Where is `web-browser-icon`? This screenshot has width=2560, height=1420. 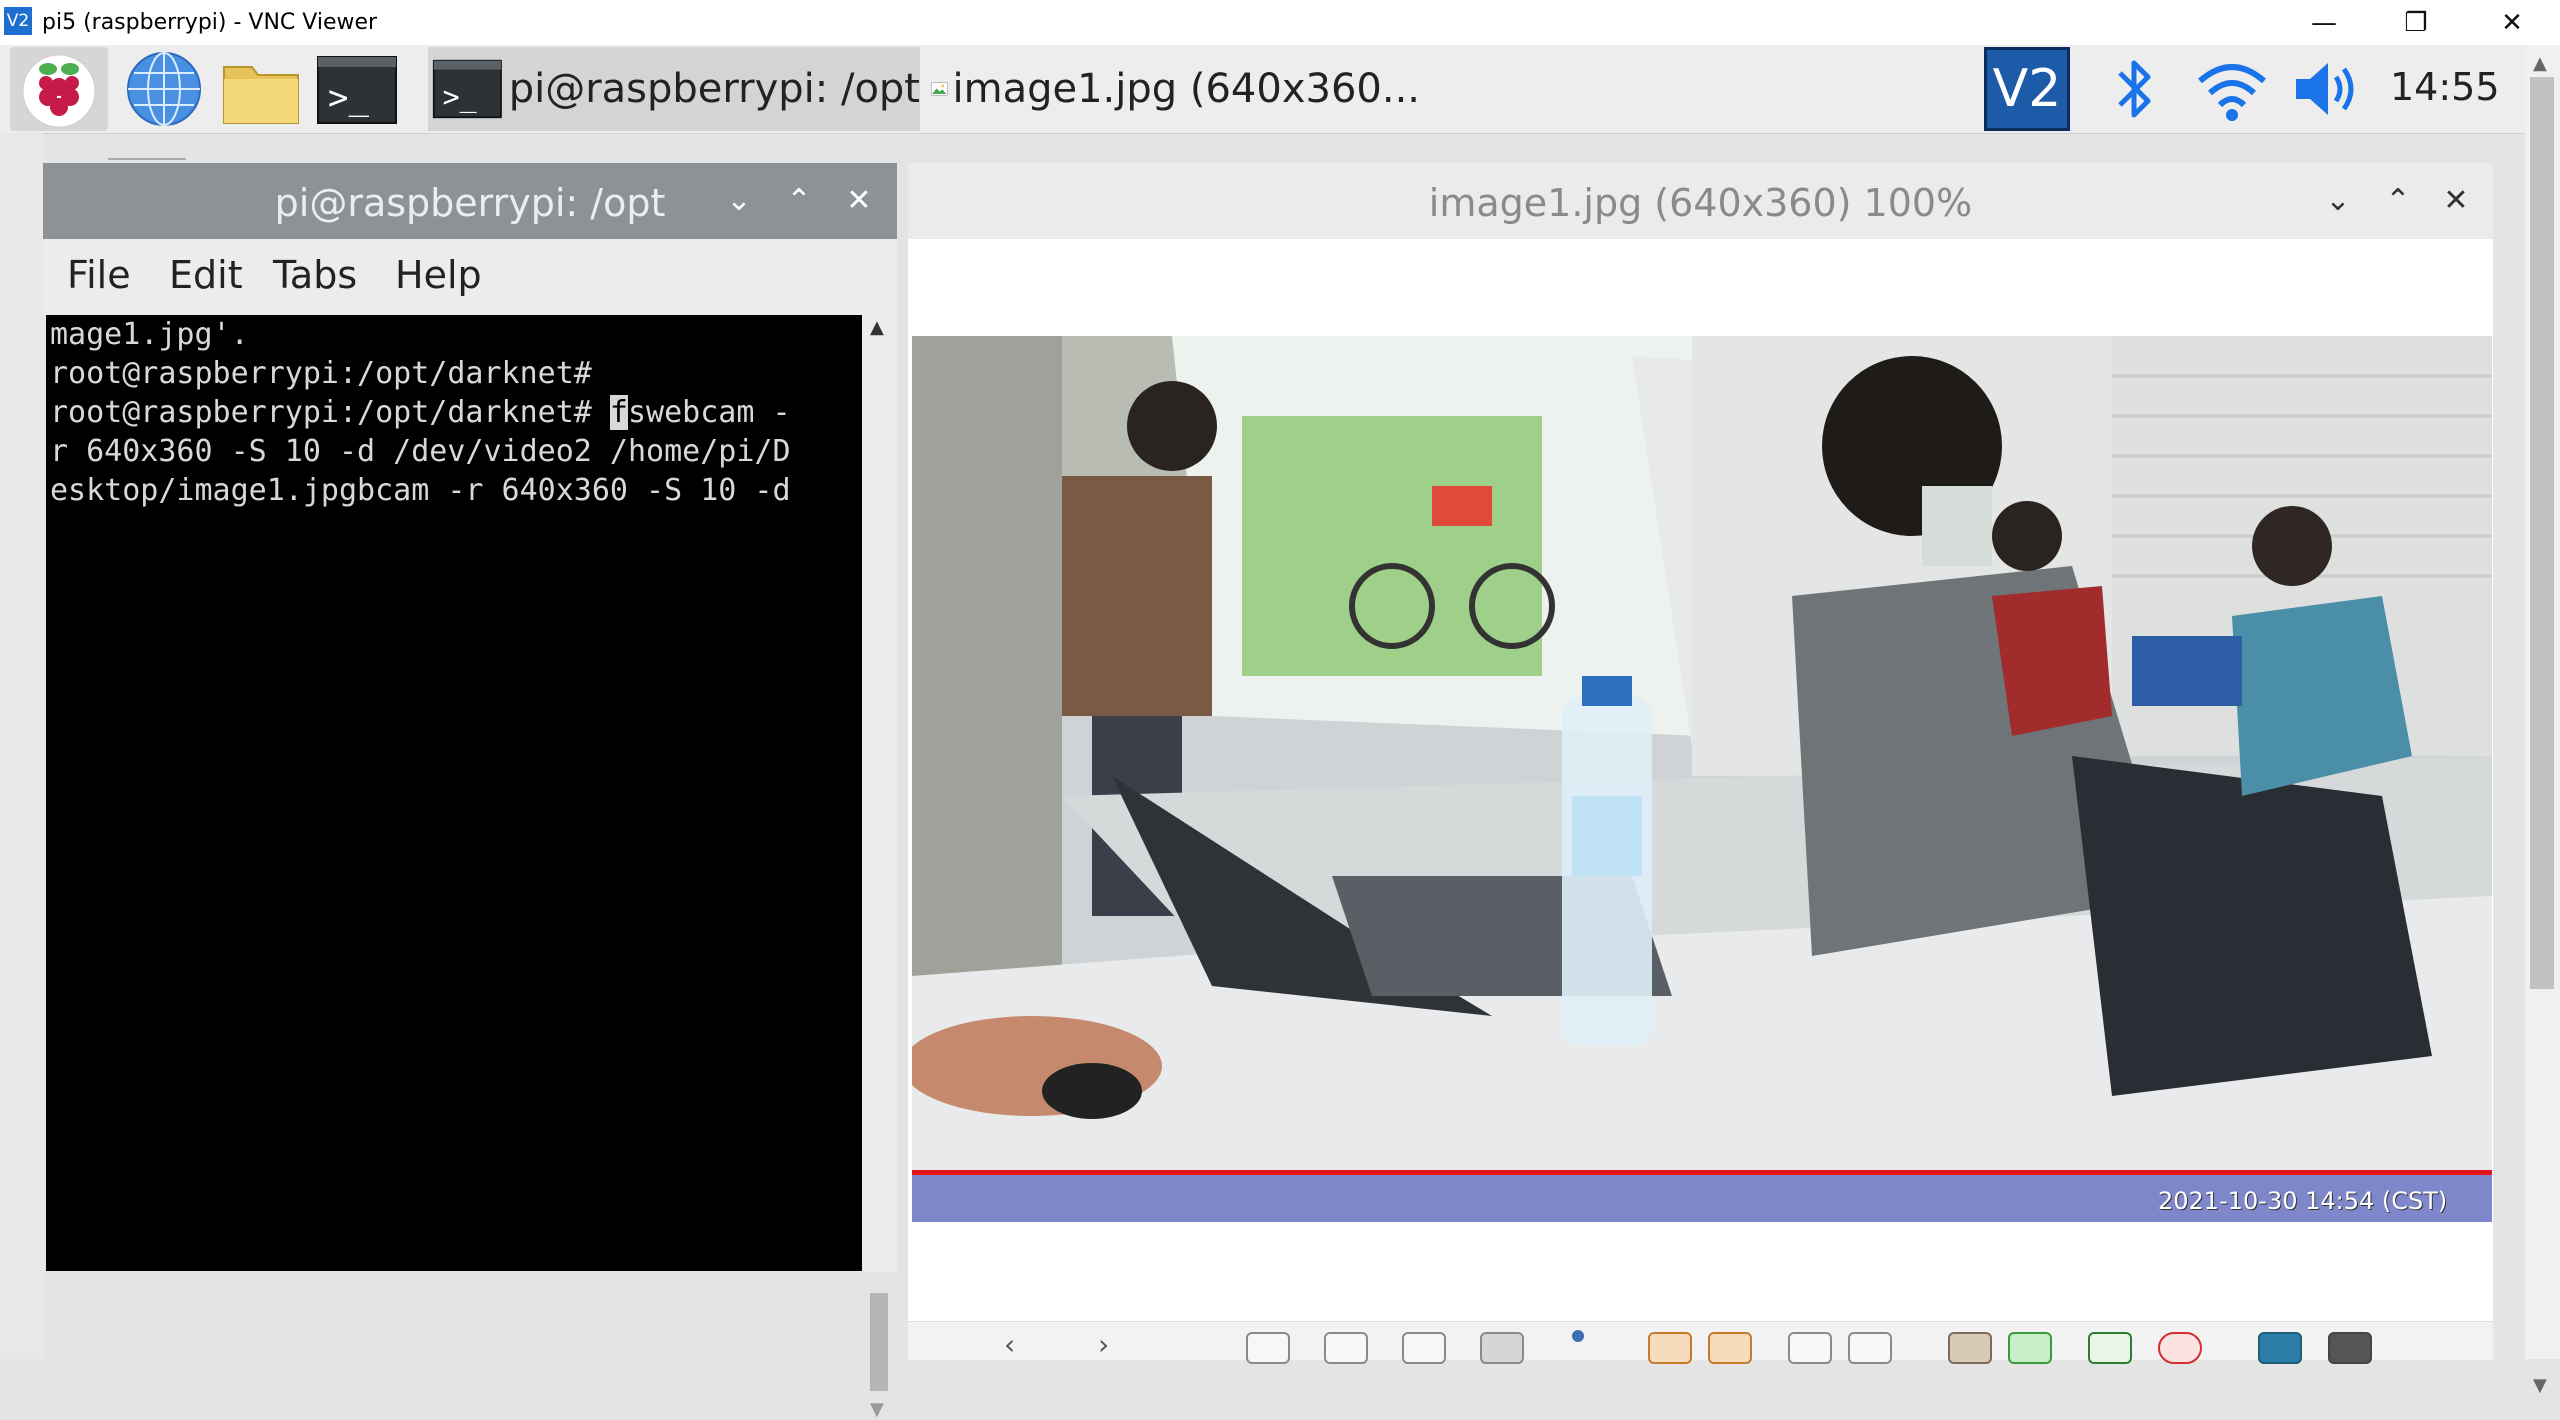
web-browser-icon is located at coordinates (164, 89).